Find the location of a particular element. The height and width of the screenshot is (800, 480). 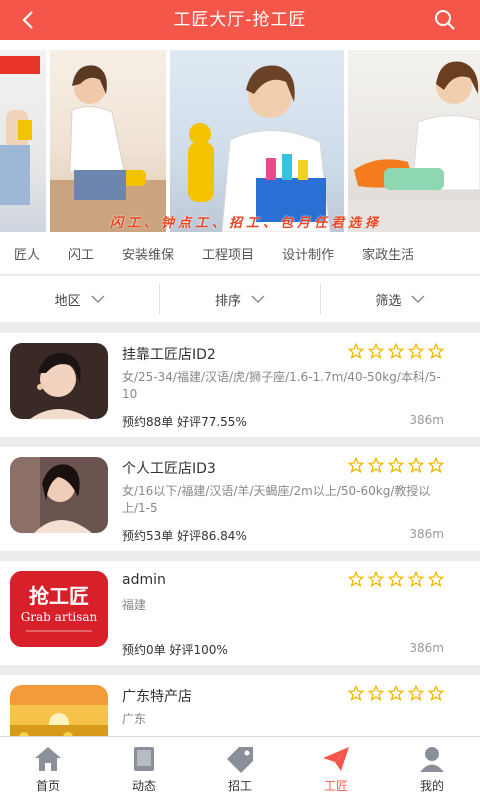

filter-sort: 排序 is located at coordinates (240, 299).